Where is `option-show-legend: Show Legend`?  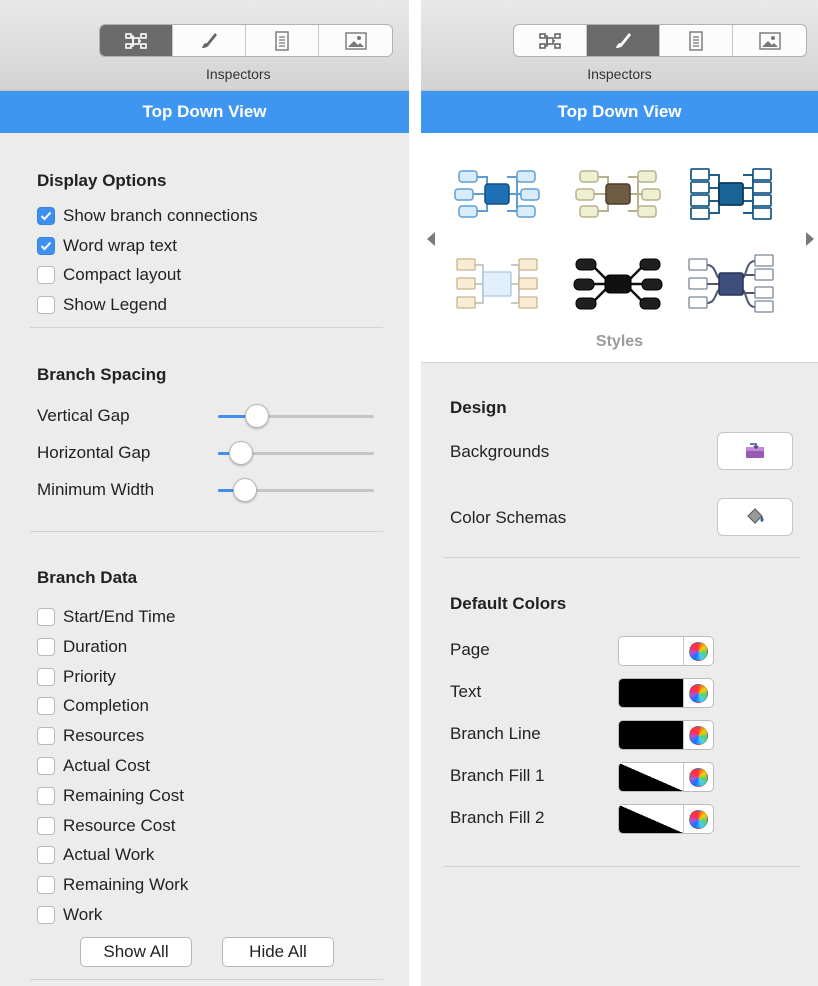
option-show-legend: Show Legend is located at coordinates (102, 305).